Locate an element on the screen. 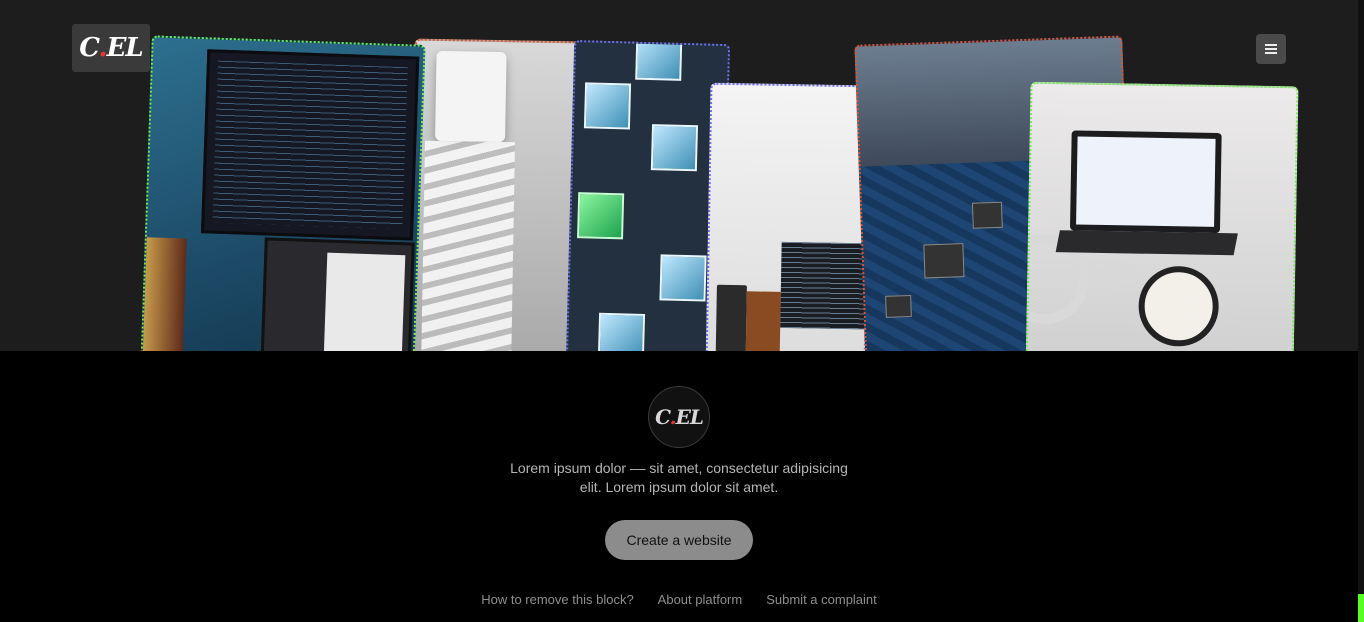  hamburger-icon is located at coordinates (1271, 49).